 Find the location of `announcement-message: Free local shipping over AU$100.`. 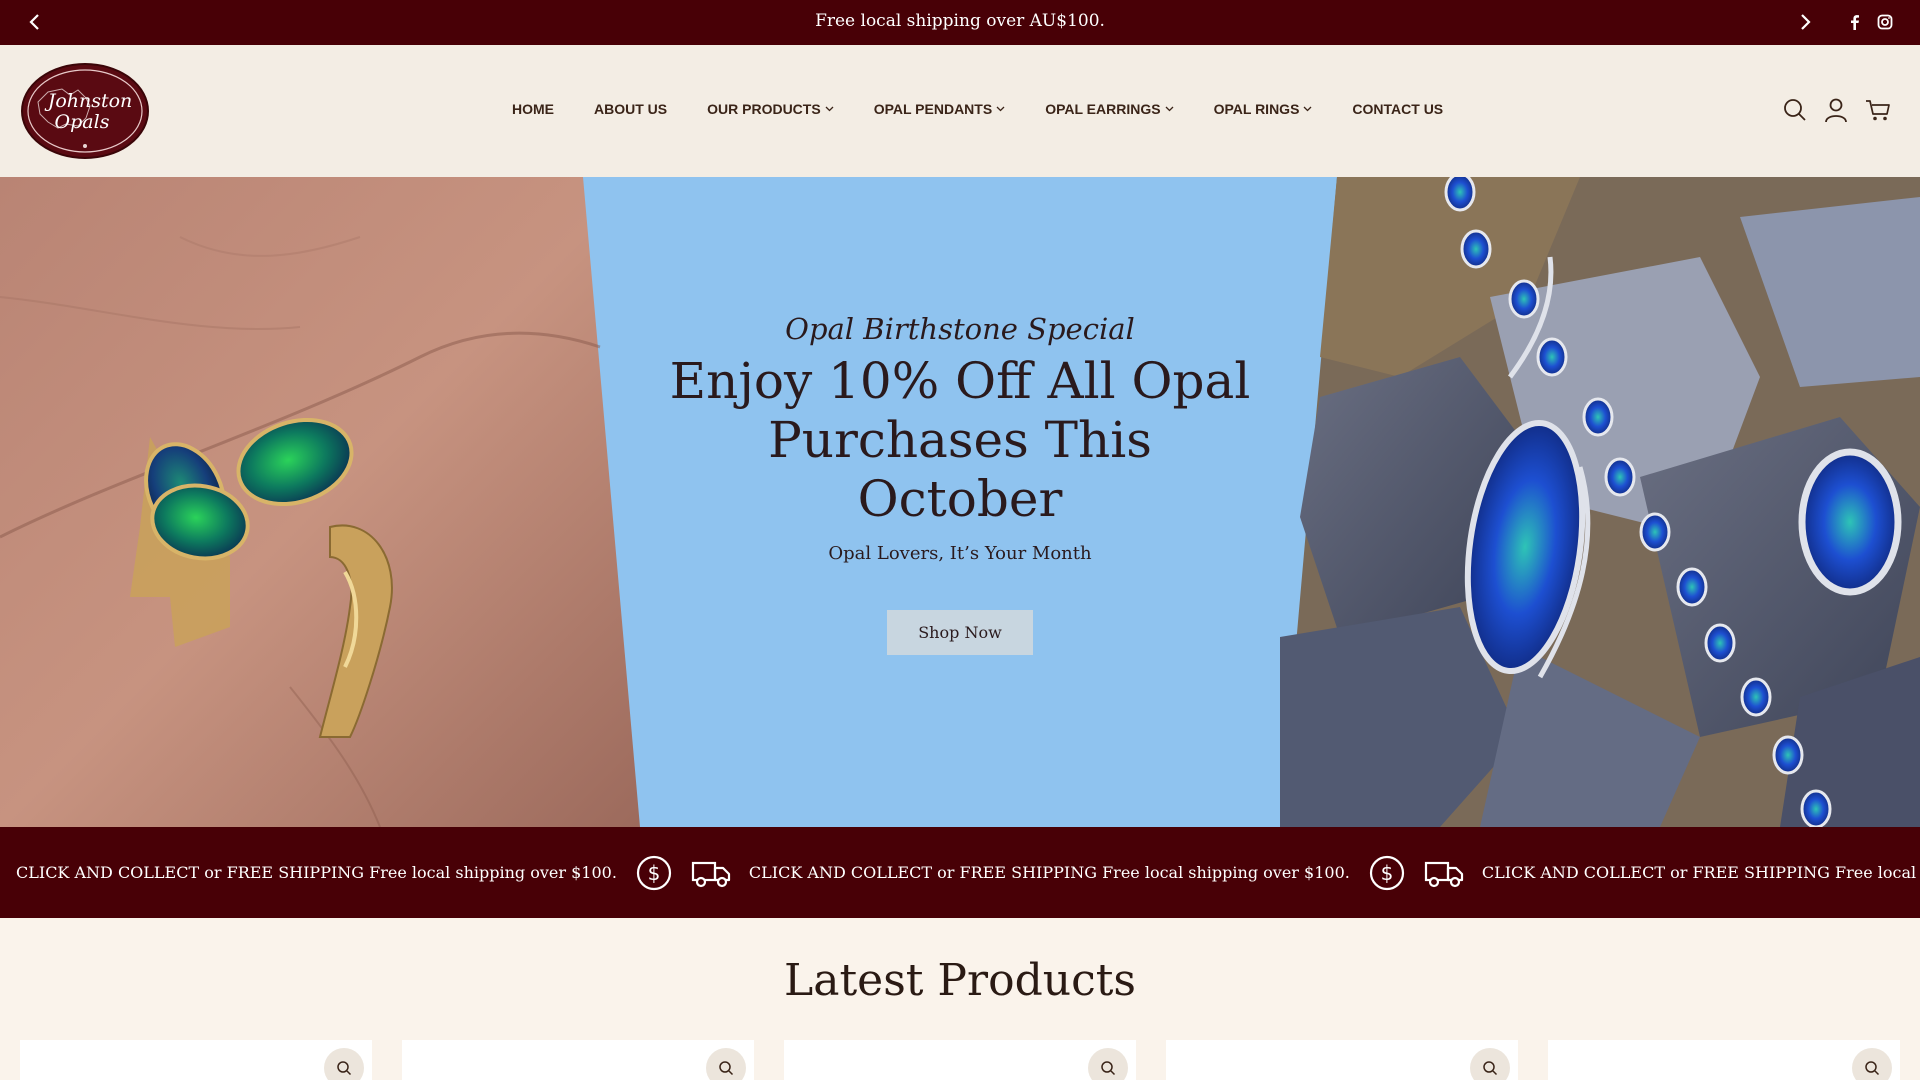

announcement-message: Free local shipping over AU$100. is located at coordinates (960, 21).